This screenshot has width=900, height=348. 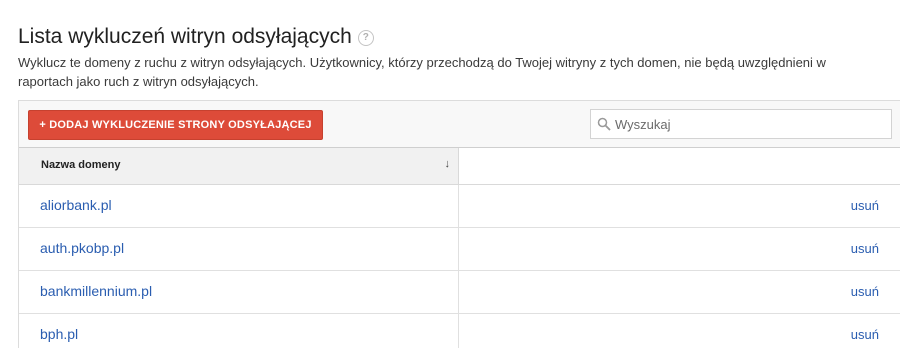 What do you see at coordinates (59, 334) in the screenshot?
I see `domain-link: bph.pl` at bounding box center [59, 334].